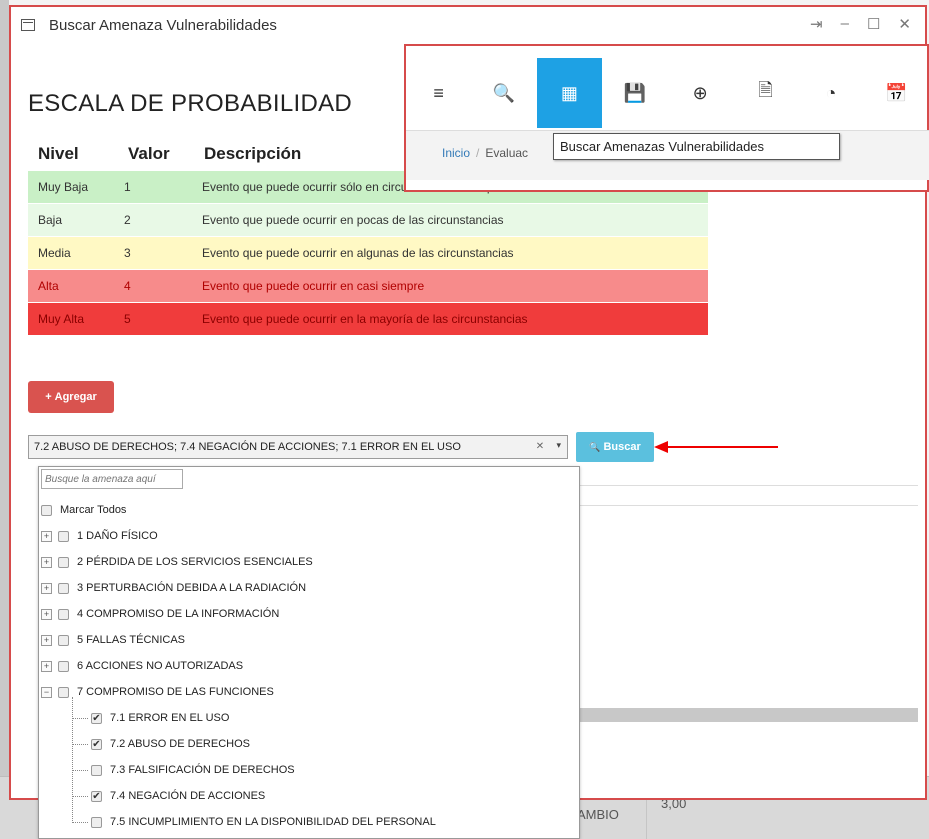 Image resolution: width=929 pixels, height=839 pixels. I want to click on excel-icon: 🗎, so click(765, 93).